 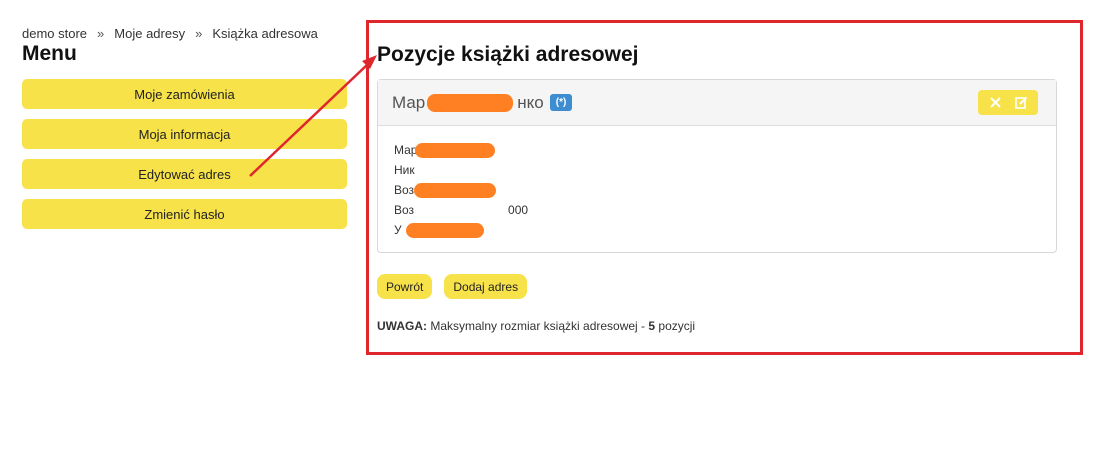 What do you see at coordinates (184, 174) in the screenshot?
I see `menu-item-edit-address: Edytować adres` at bounding box center [184, 174].